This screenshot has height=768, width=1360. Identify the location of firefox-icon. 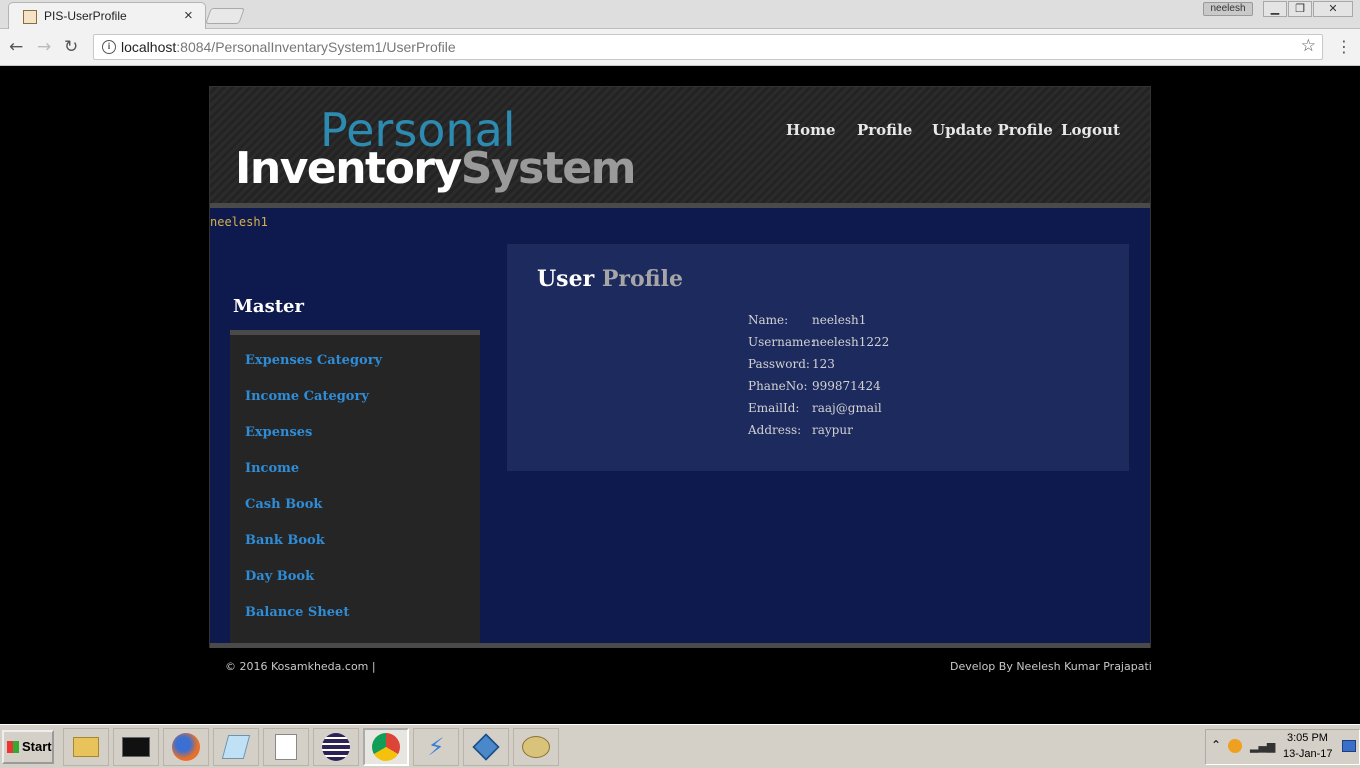
(186, 747).